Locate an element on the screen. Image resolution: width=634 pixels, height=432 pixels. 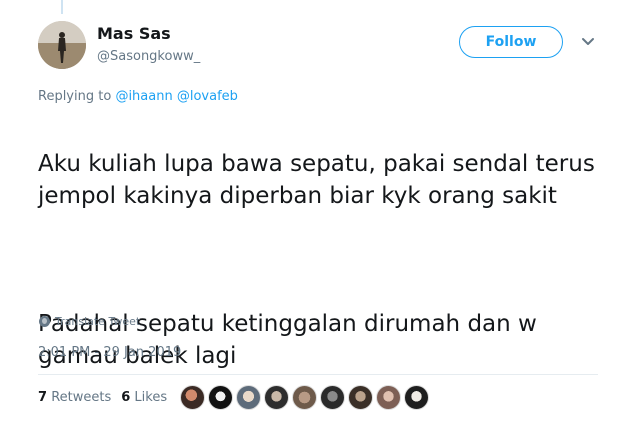
globe-icon is located at coordinates (44, 321).